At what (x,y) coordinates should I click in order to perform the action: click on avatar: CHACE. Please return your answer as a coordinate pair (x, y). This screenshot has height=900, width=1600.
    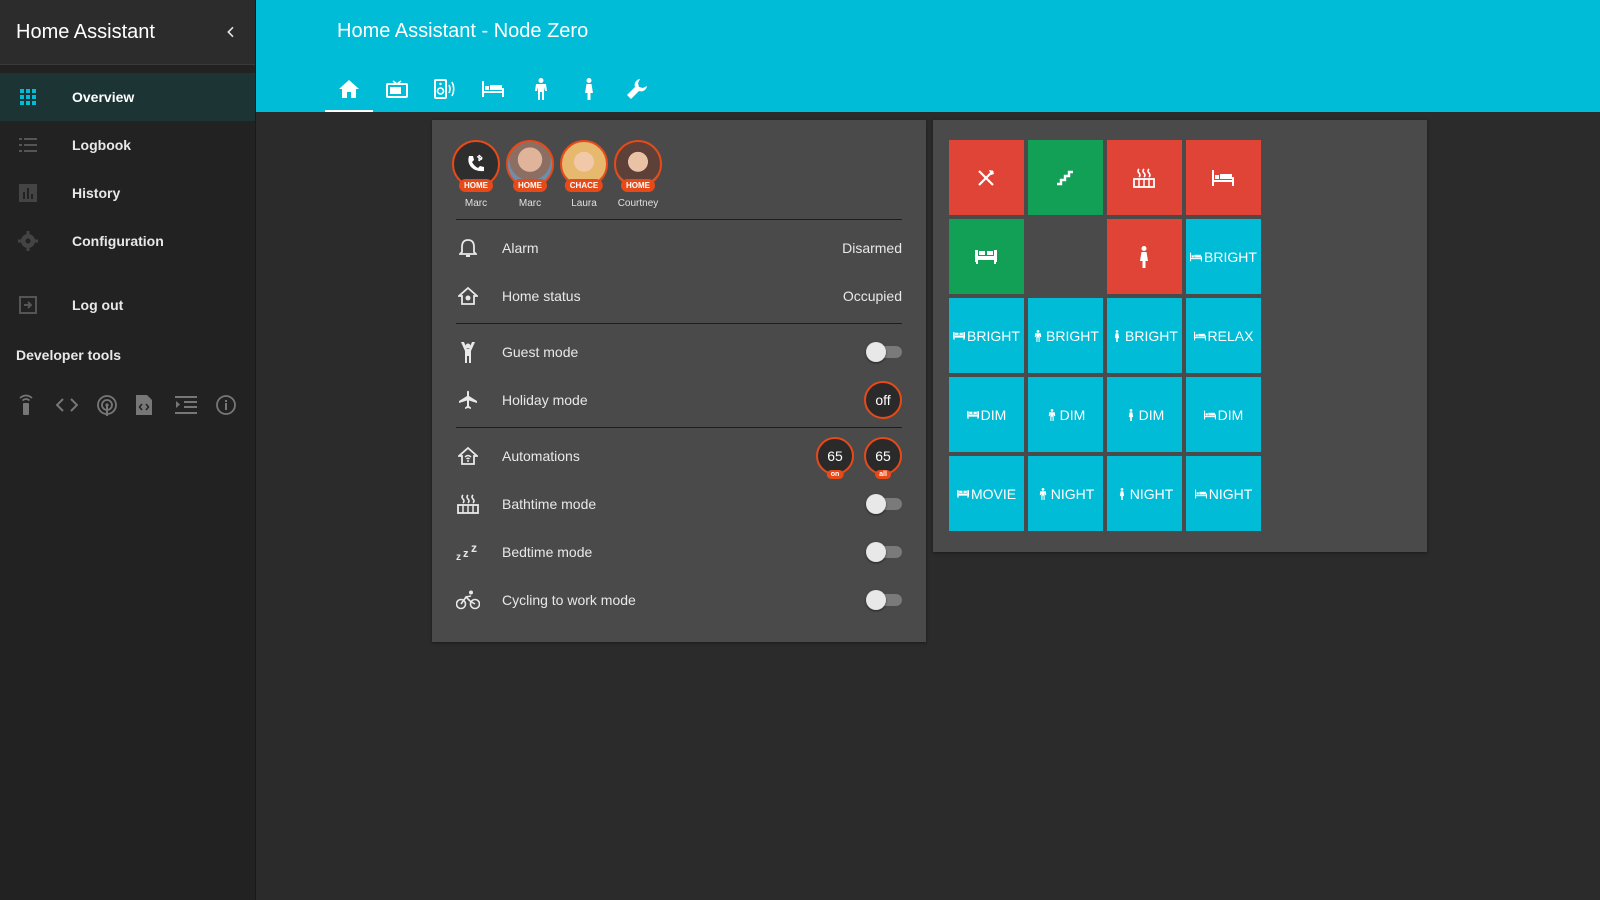
    Looking at the image, I should click on (584, 166).